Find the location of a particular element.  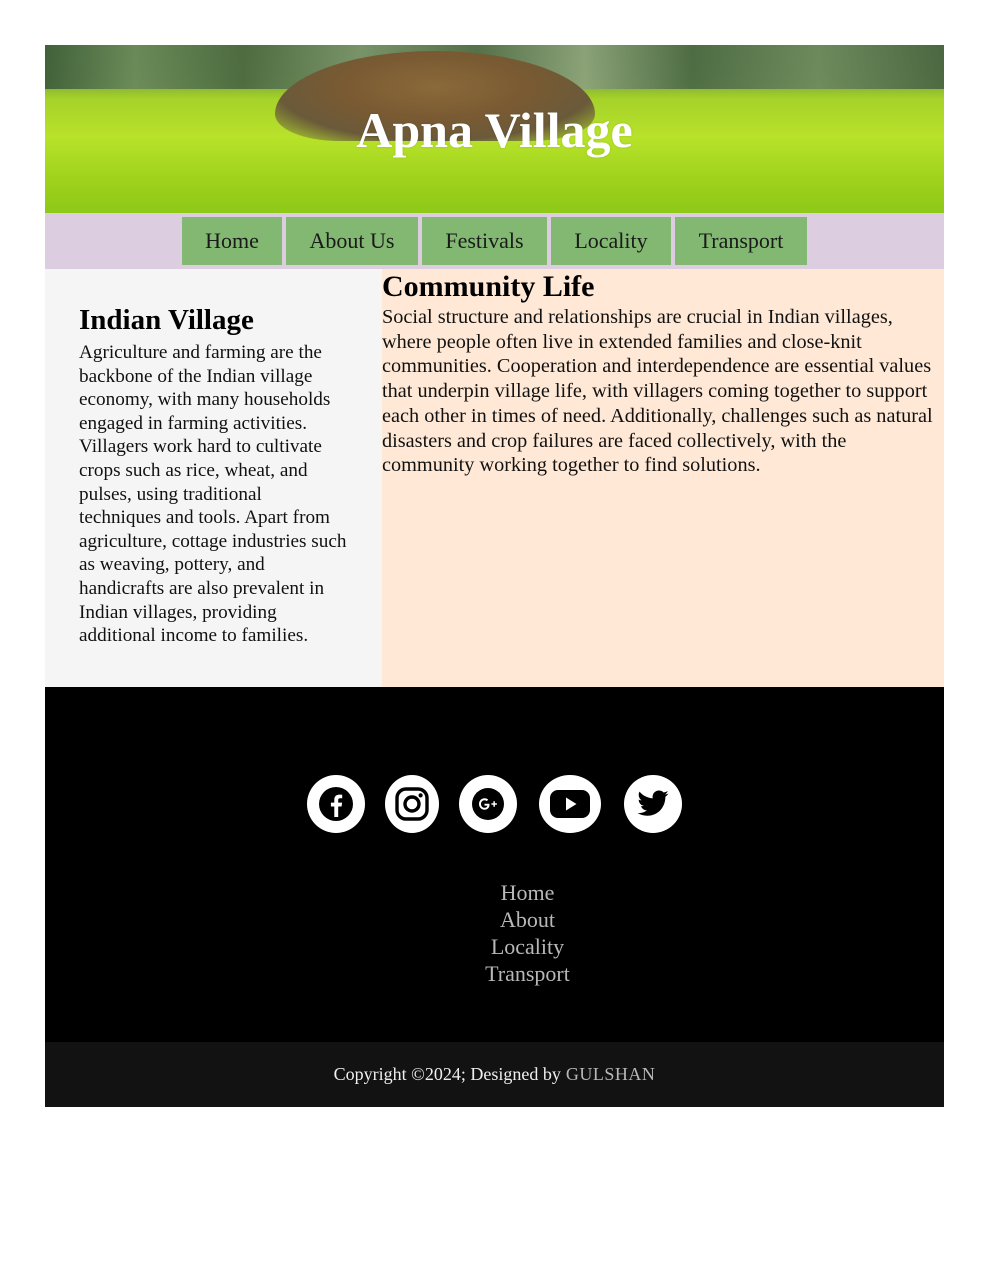

copyright-bar: Copyright ©2024; Designed by GULSHAN is located at coordinates (494, 1074).